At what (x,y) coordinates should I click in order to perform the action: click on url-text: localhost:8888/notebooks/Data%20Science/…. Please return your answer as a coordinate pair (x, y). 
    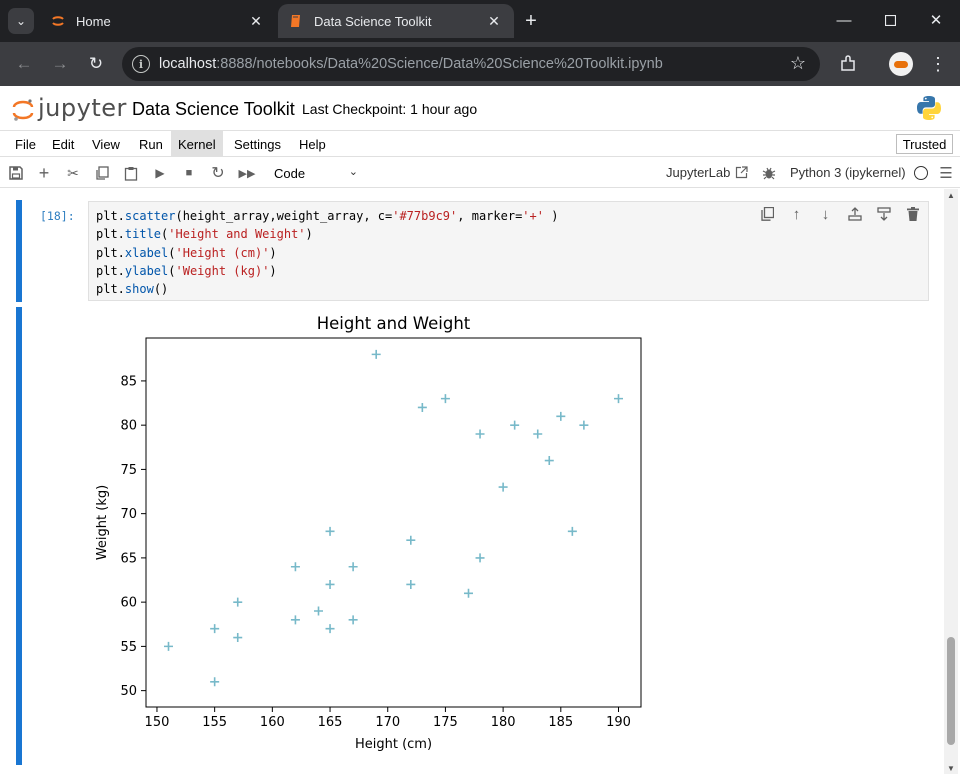
    Looking at the image, I should click on (411, 64).